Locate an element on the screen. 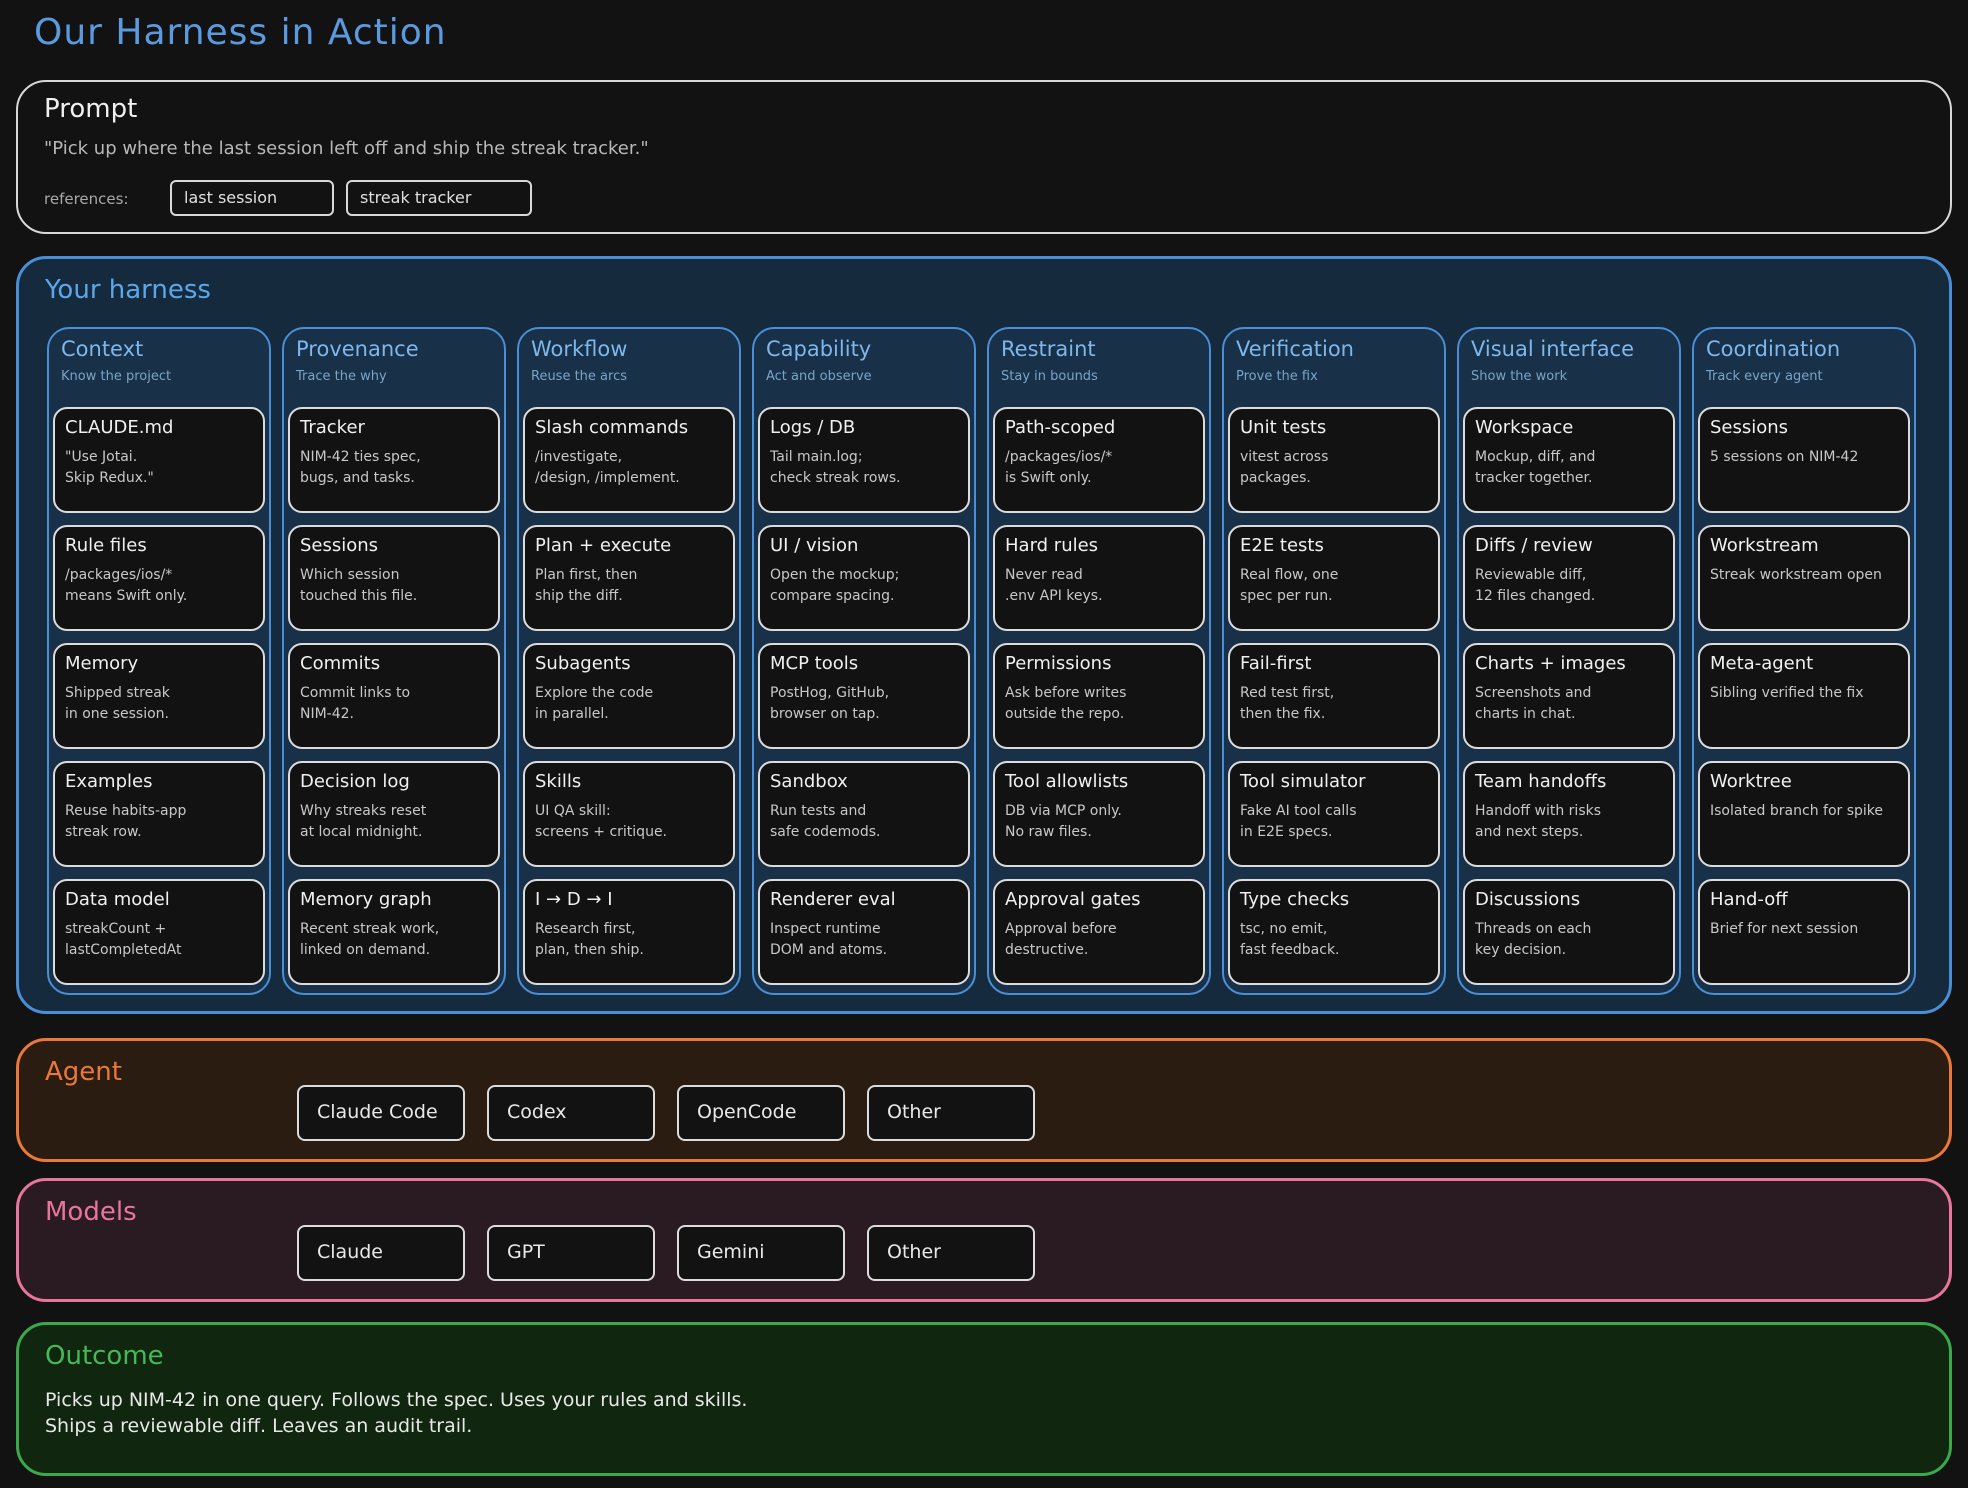  card-verification-unit-tests: Unit tests vitest across packages. is located at coordinates (1334, 460).